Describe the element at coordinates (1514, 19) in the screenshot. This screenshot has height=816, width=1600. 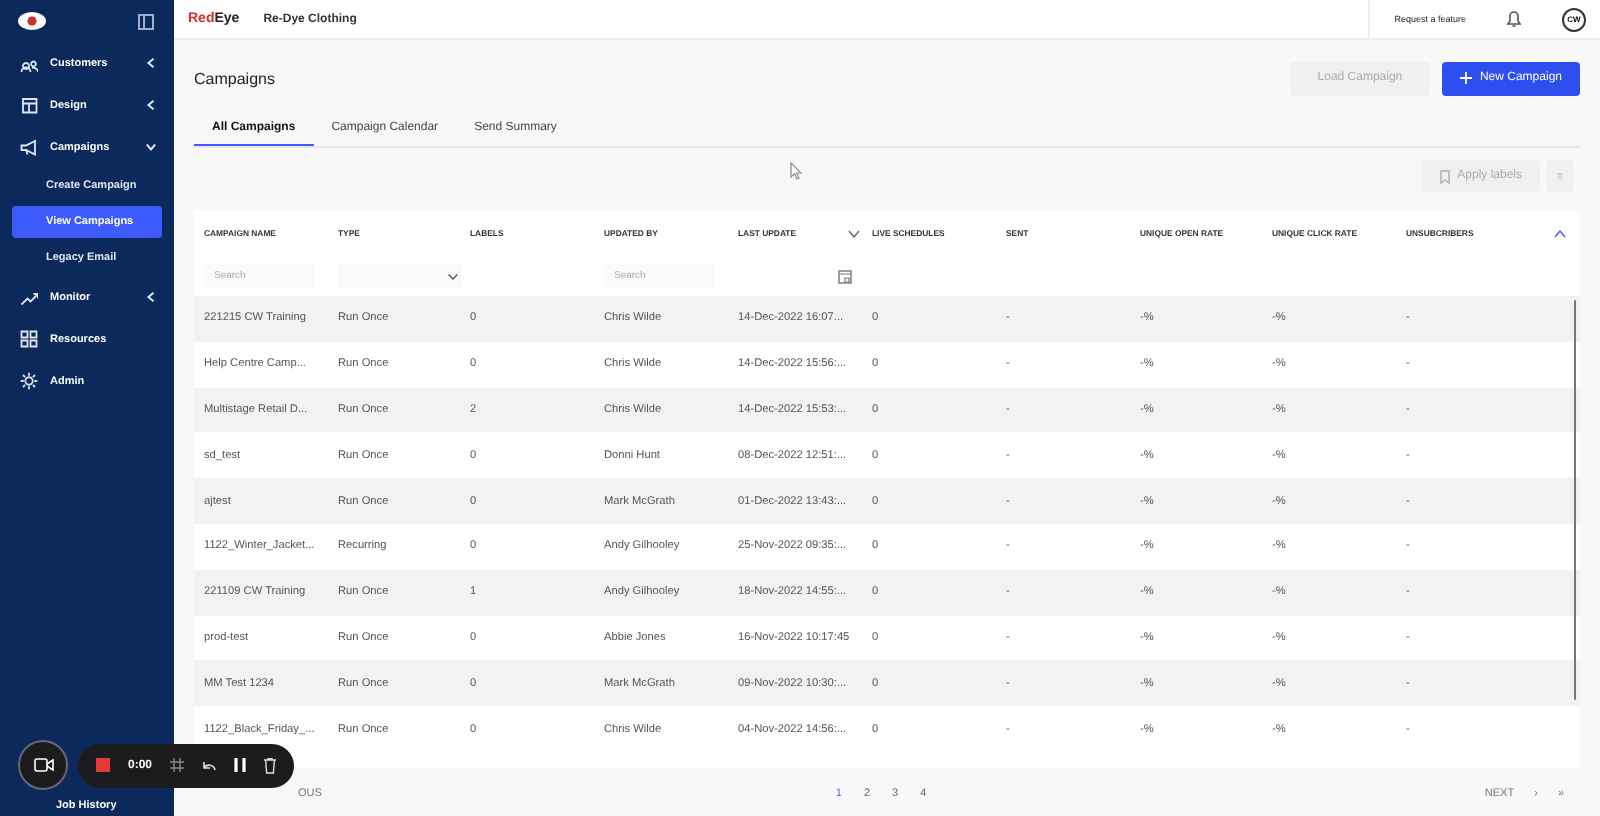
I see `bell-icon` at that location.